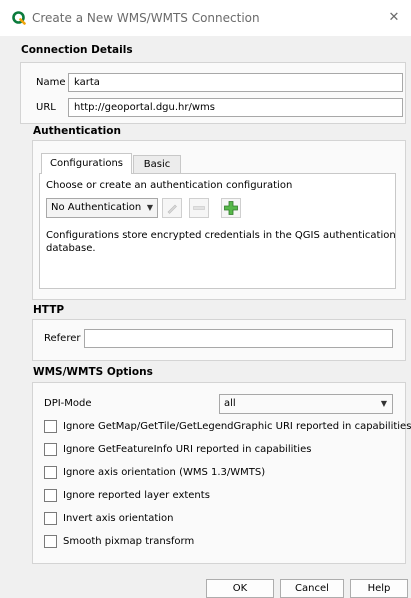 The width and height of the screenshot is (411, 598). I want to click on help-button: Help, so click(379, 588).